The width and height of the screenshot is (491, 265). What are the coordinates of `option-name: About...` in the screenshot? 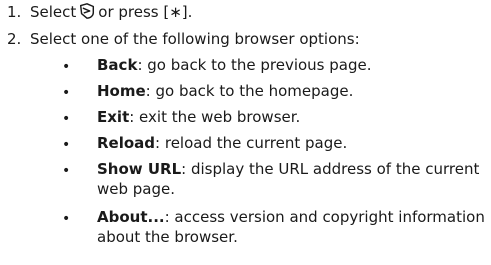 It's located at (131, 217).